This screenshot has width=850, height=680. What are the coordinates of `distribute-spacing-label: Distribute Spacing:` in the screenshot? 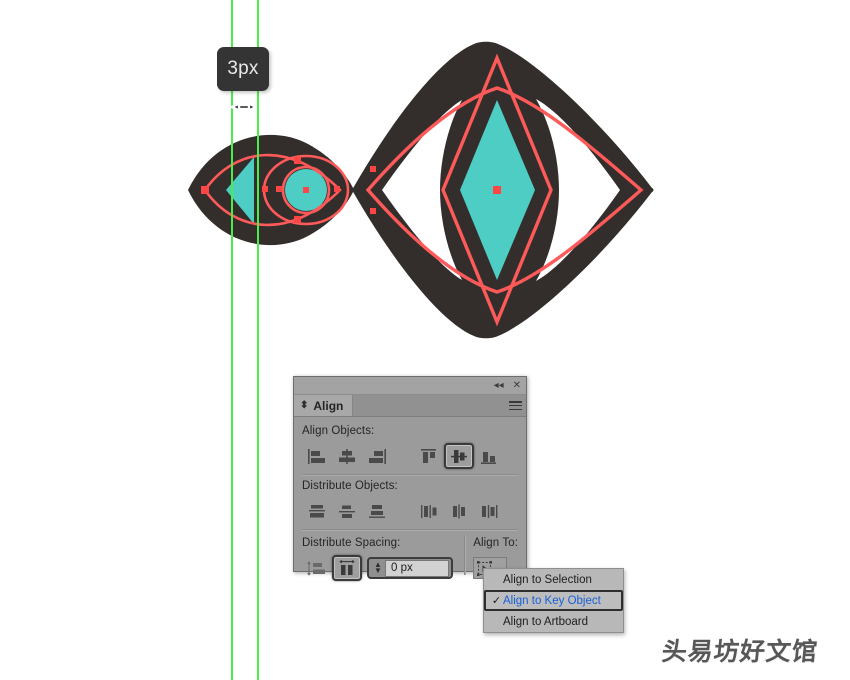 It's located at (351, 543).